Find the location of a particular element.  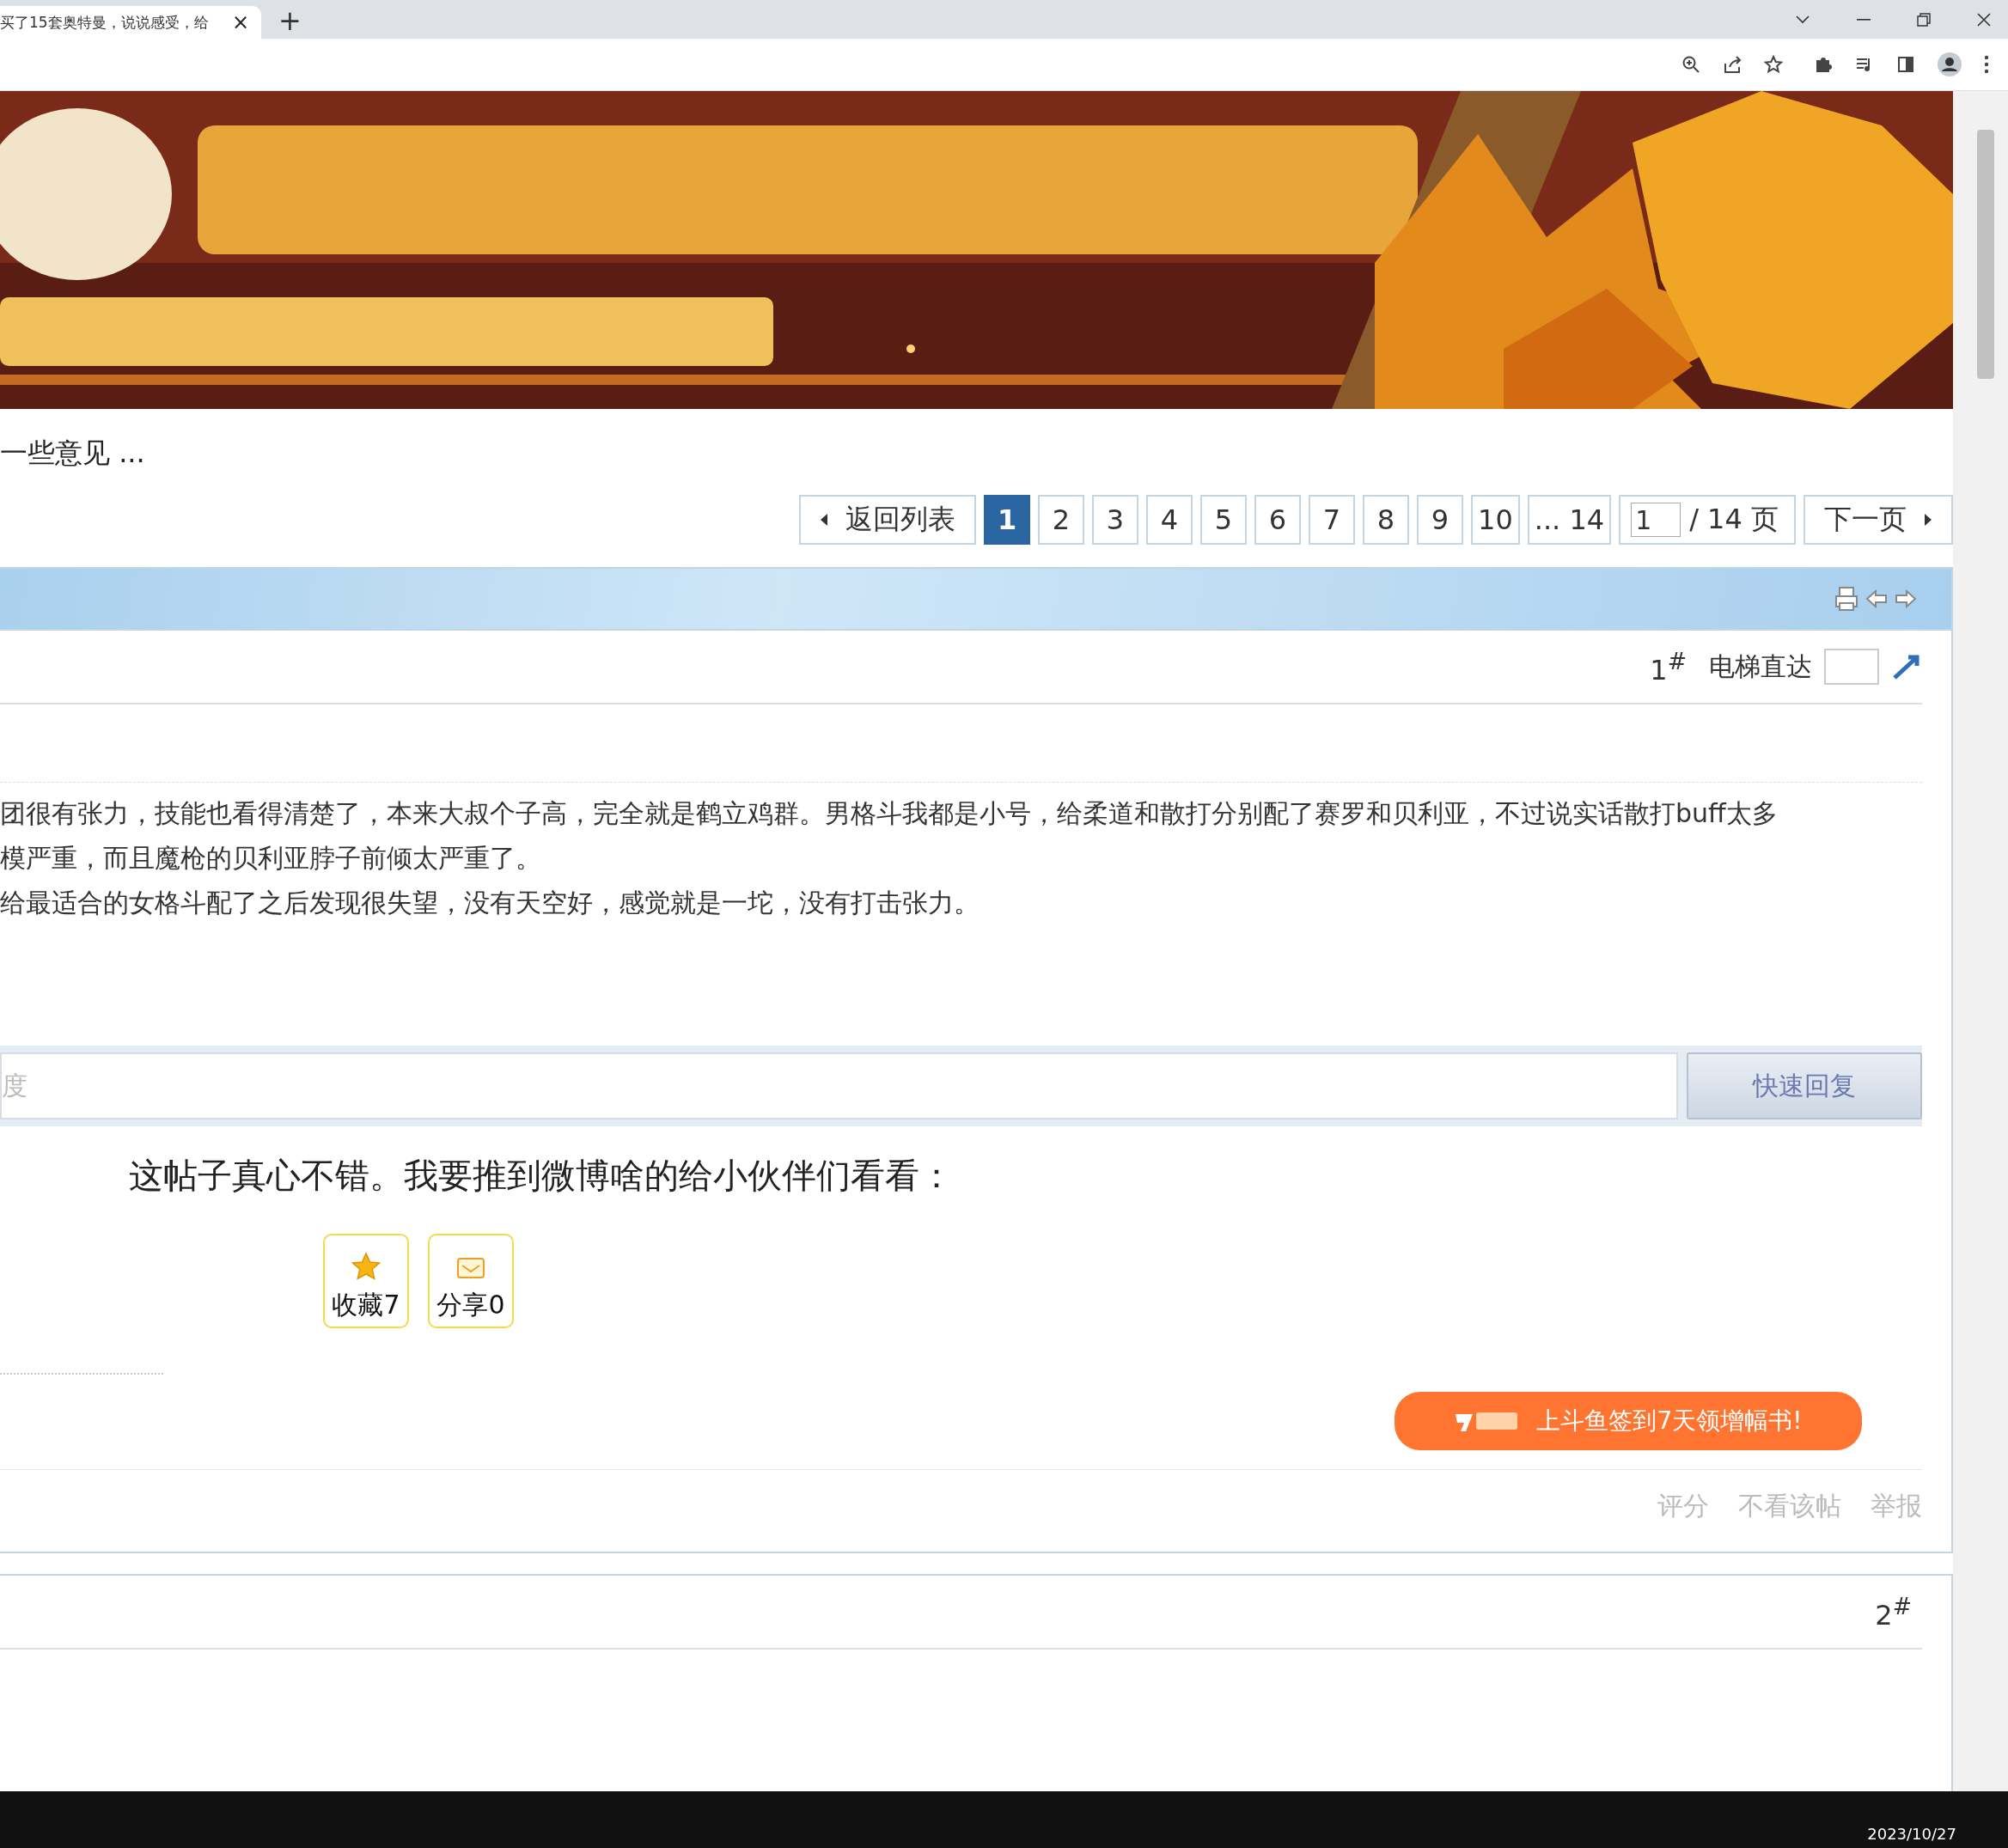

arrow-left-icon is located at coordinates (1876, 598).